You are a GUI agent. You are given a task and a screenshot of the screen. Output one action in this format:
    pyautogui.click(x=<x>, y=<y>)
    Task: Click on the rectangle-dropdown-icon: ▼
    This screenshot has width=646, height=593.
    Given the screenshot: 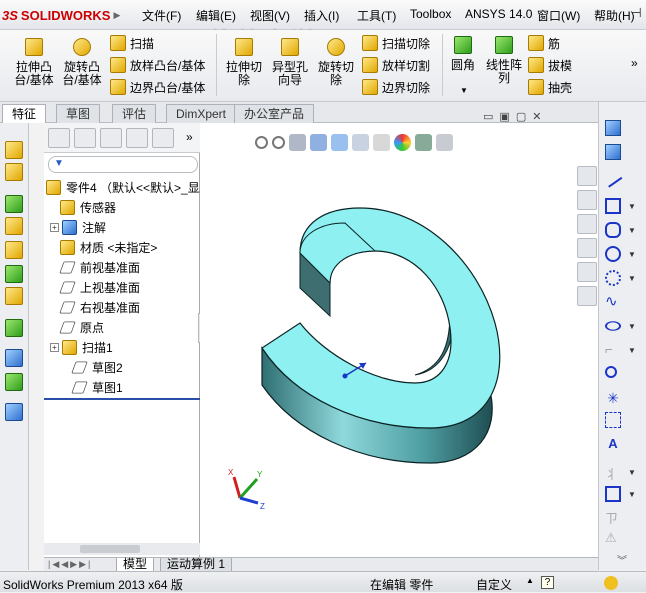 What is the action you would take?
    pyautogui.click(x=632, y=206)
    